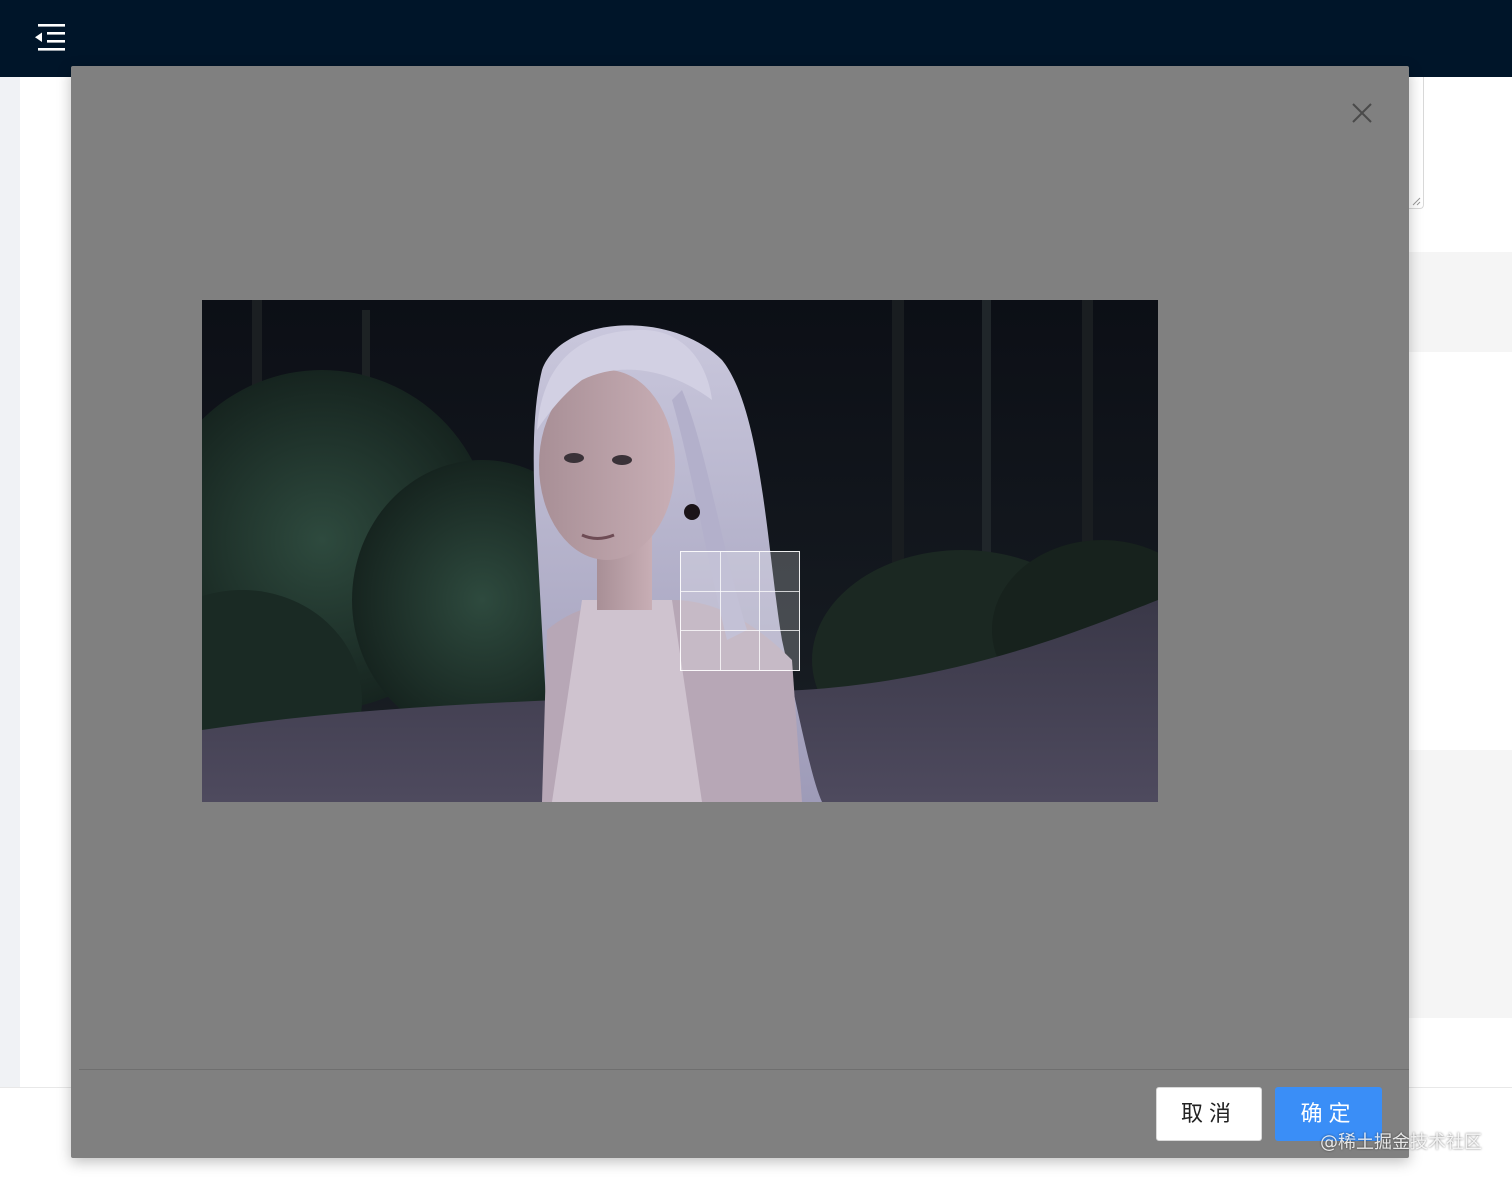 The image size is (1512, 1183). I want to click on modal-footer-divider, so click(744, 1069).